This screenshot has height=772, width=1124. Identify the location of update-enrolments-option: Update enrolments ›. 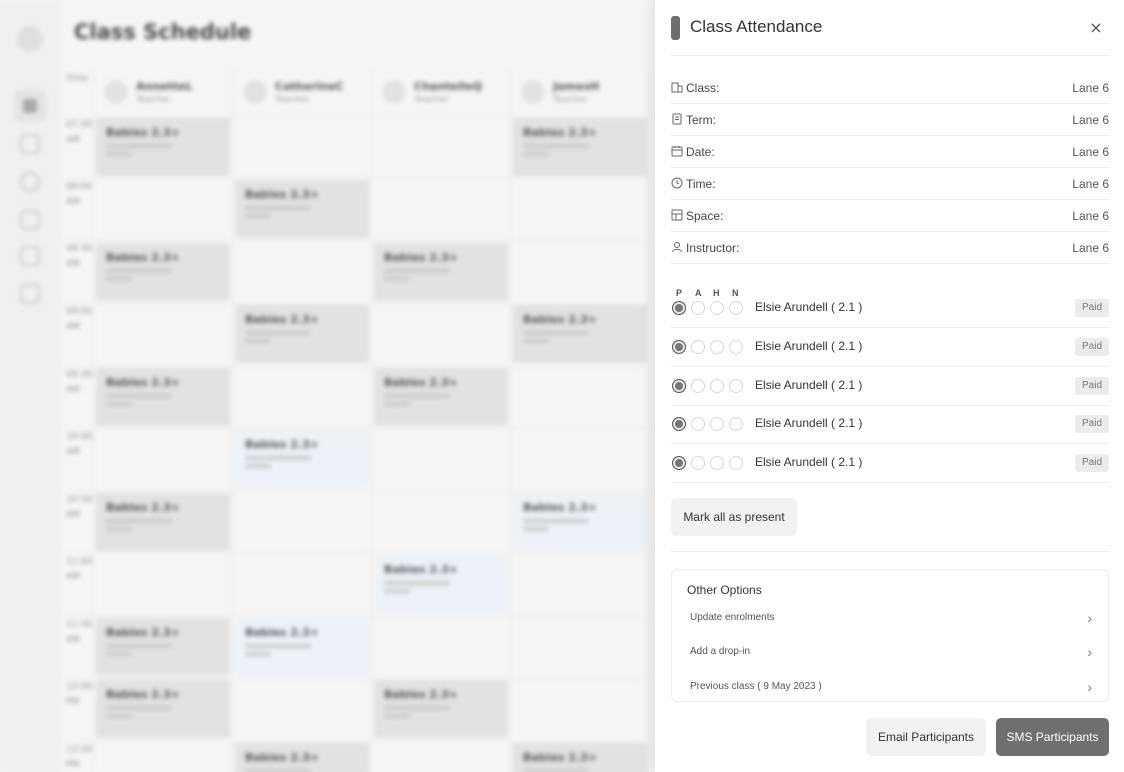
(890, 619).